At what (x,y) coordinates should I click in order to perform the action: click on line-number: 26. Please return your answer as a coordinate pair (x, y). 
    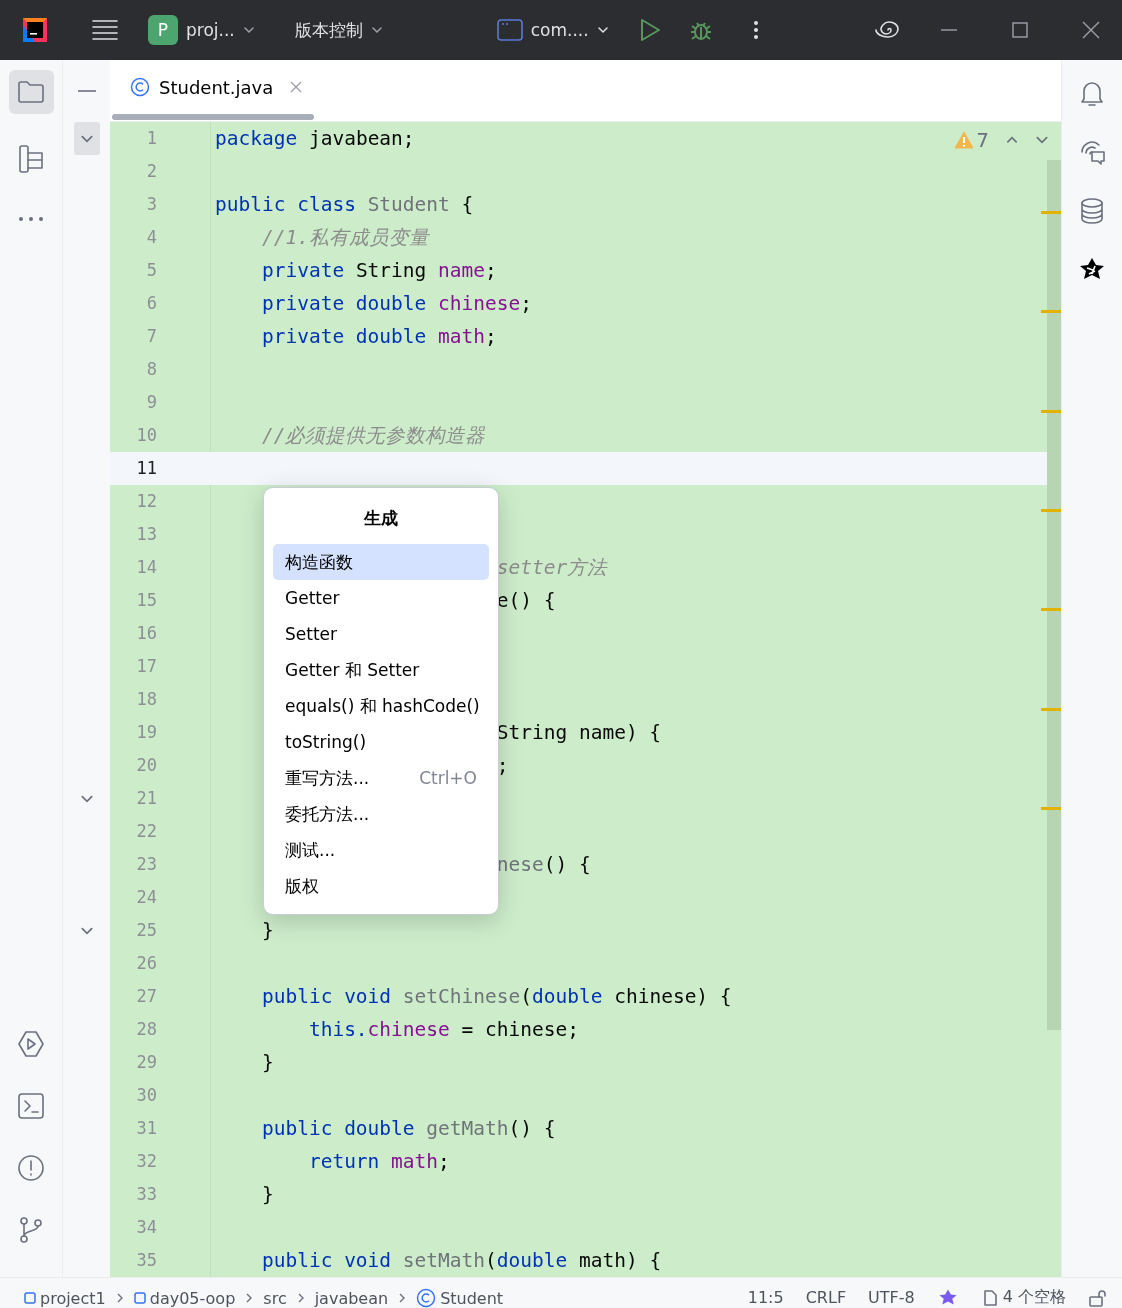
    Looking at the image, I should click on (146, 963).